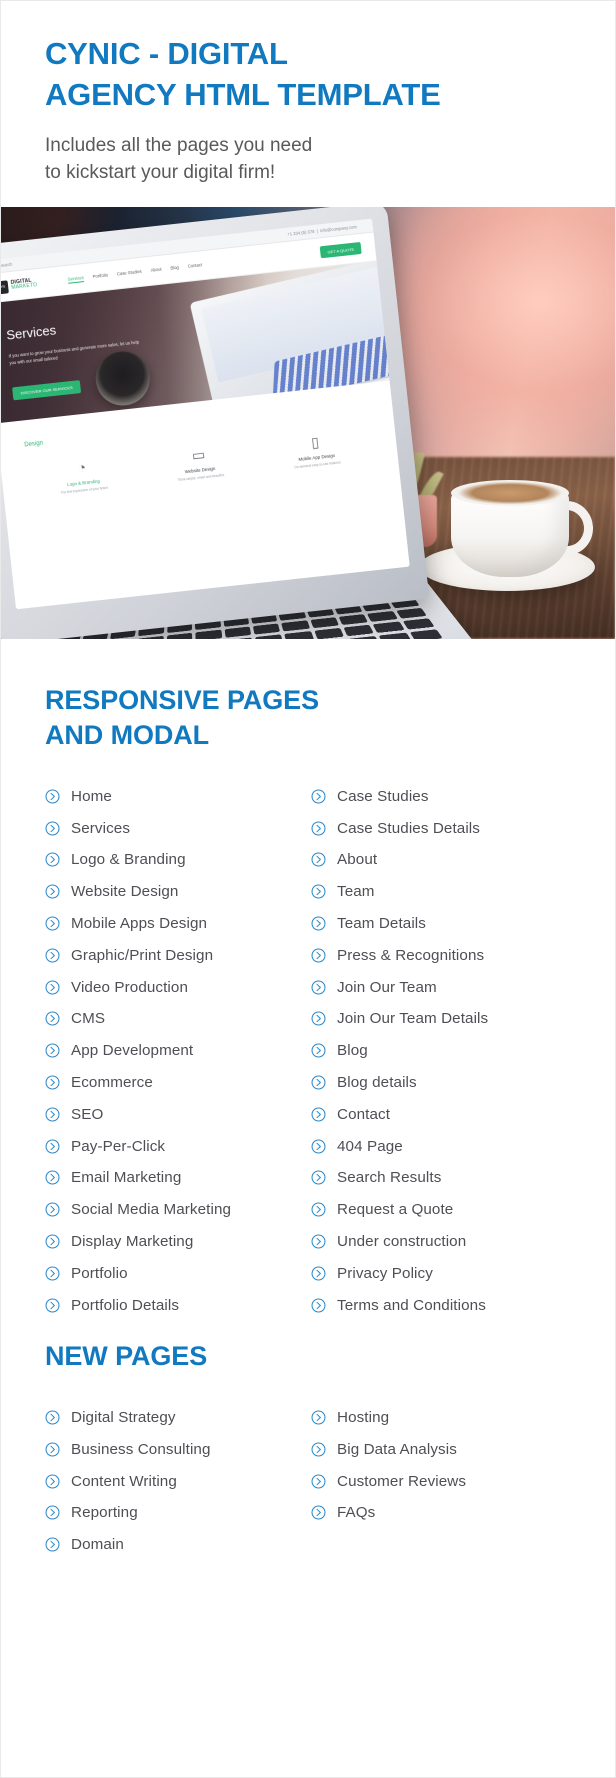 The width and height of the screenshot is (616, 1778). What do you see at coordinates (441, 796) in the screenshot?
I see `responsive-page-item: Case Studies` at bounding box center [441, 796].